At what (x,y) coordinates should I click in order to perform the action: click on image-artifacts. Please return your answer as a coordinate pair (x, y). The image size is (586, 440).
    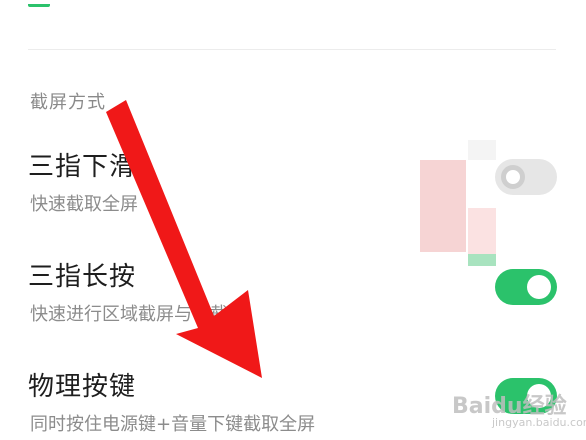
    Looking at the image, I should click on (460, 205).